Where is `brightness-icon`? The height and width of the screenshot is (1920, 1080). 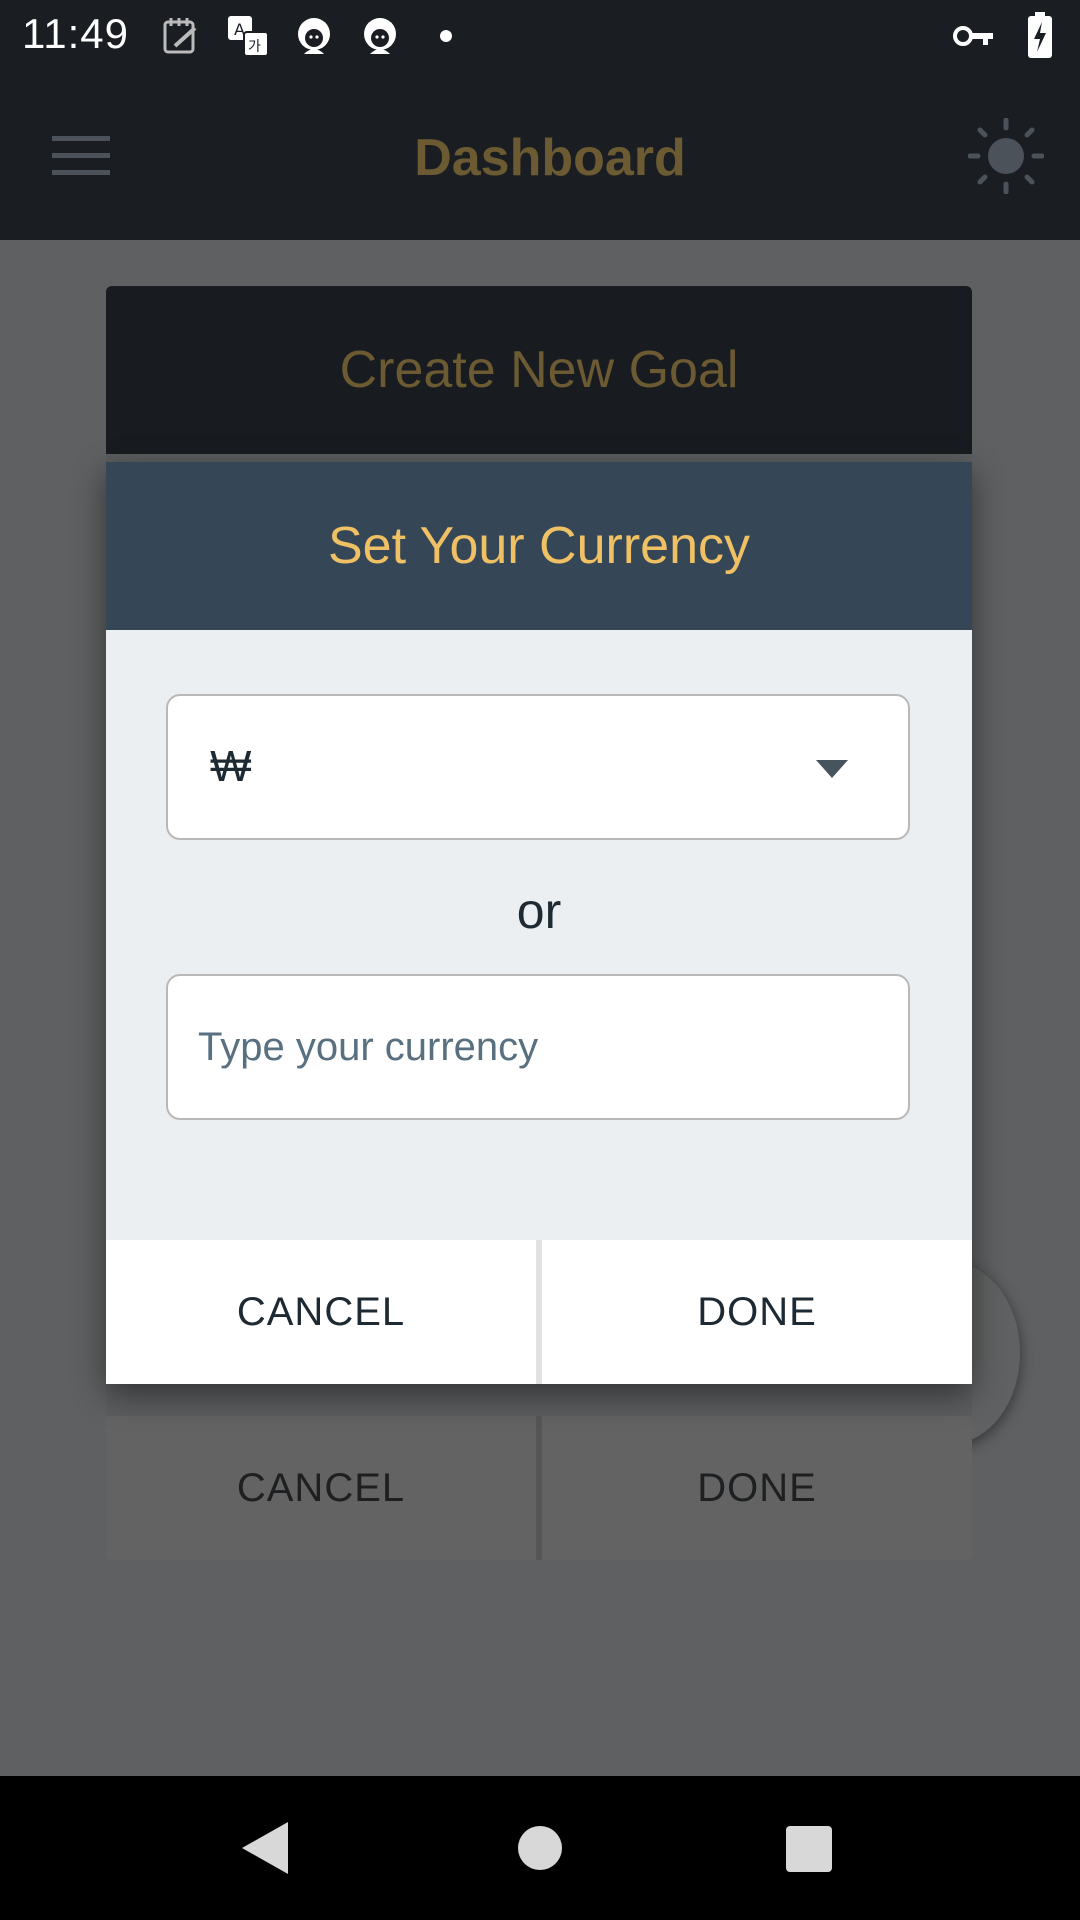
brightness-icon is located at coordinates (1006, 156).